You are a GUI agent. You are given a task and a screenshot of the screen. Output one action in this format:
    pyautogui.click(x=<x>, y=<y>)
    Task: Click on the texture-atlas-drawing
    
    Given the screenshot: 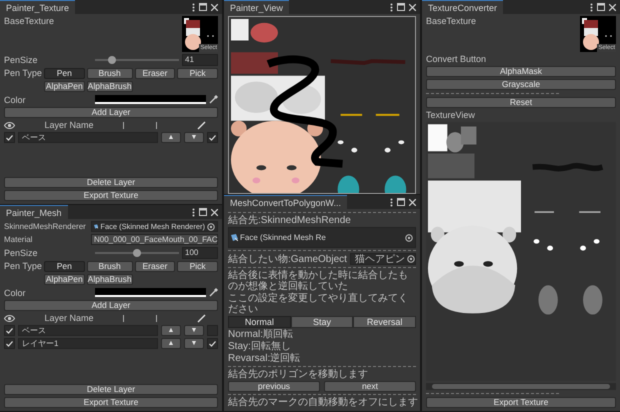 What is the action you would take?
    pyautogui.click(x=322, y=105)
    